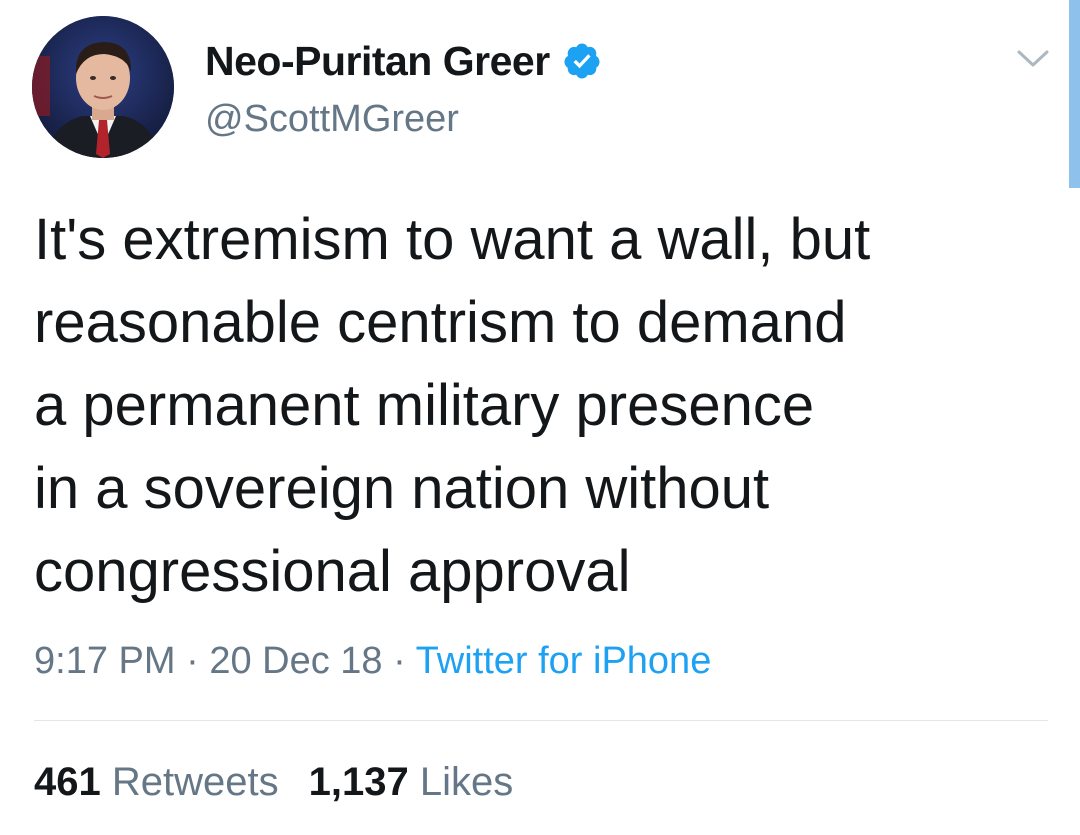  I want to click on tweet-time: 9:17 PM, so click(105, 661).